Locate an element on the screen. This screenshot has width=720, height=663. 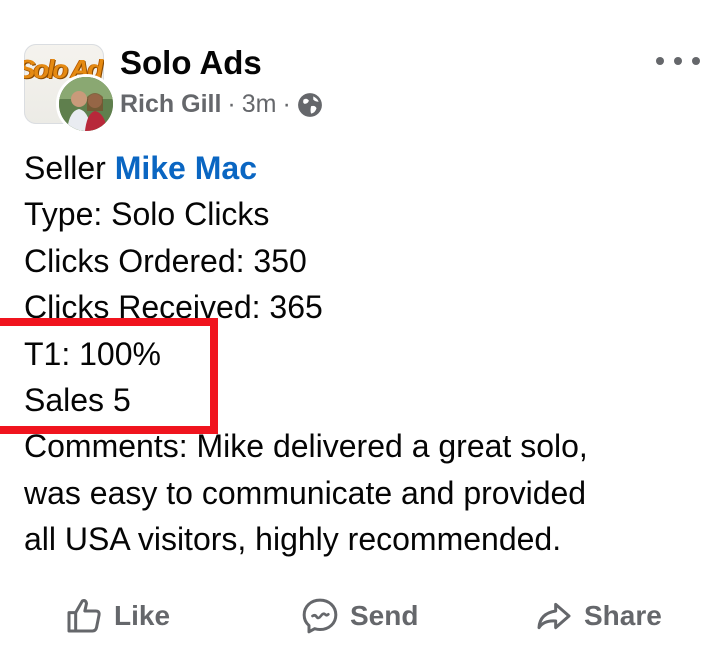
like-label: Like is located at coordinates (142, 615).